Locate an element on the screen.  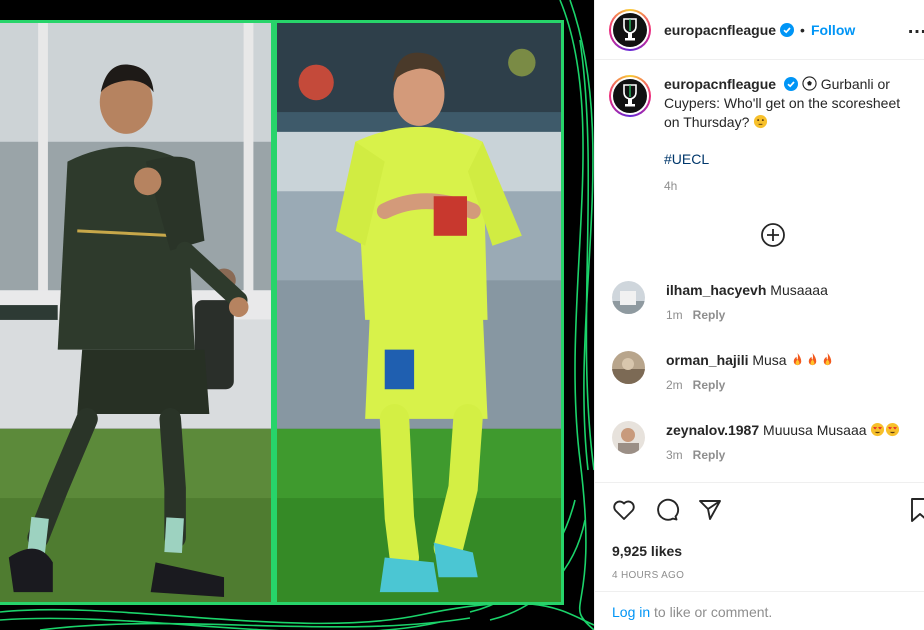
login-prompt: Log in to like or comment. is located at coordinates (759, 610).